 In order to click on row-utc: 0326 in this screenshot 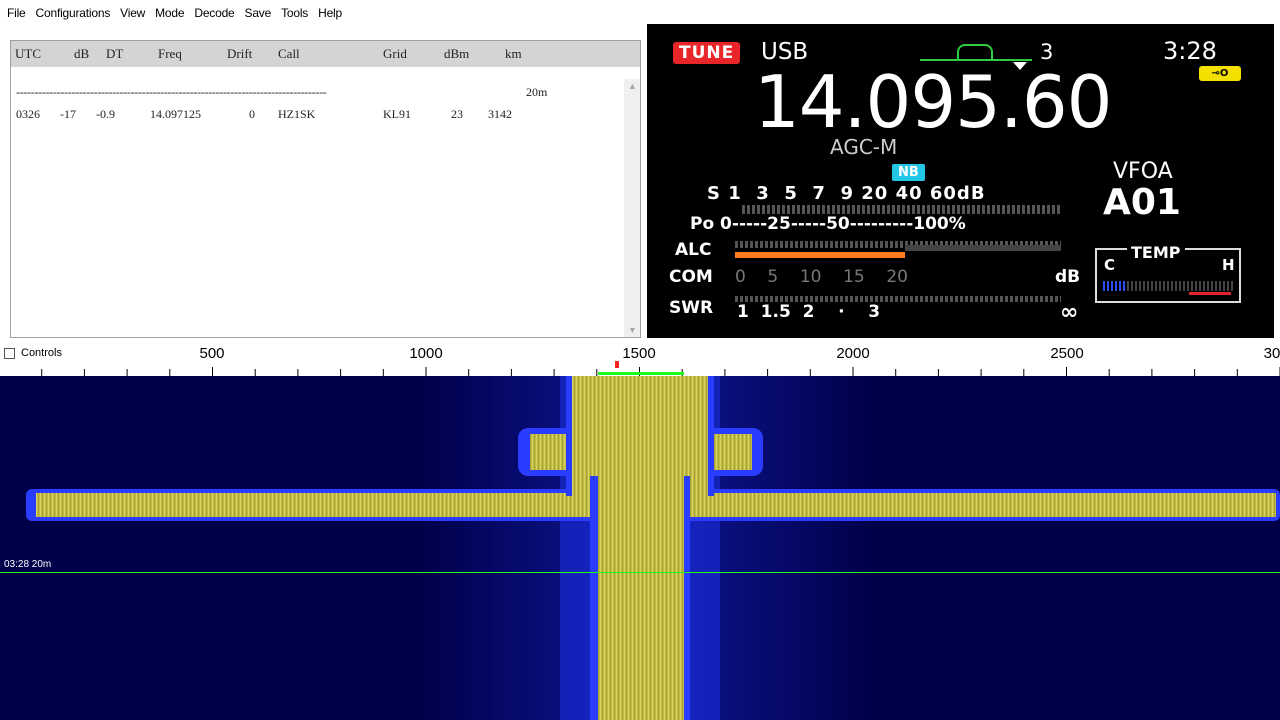, I will do `click(28, 114)`.